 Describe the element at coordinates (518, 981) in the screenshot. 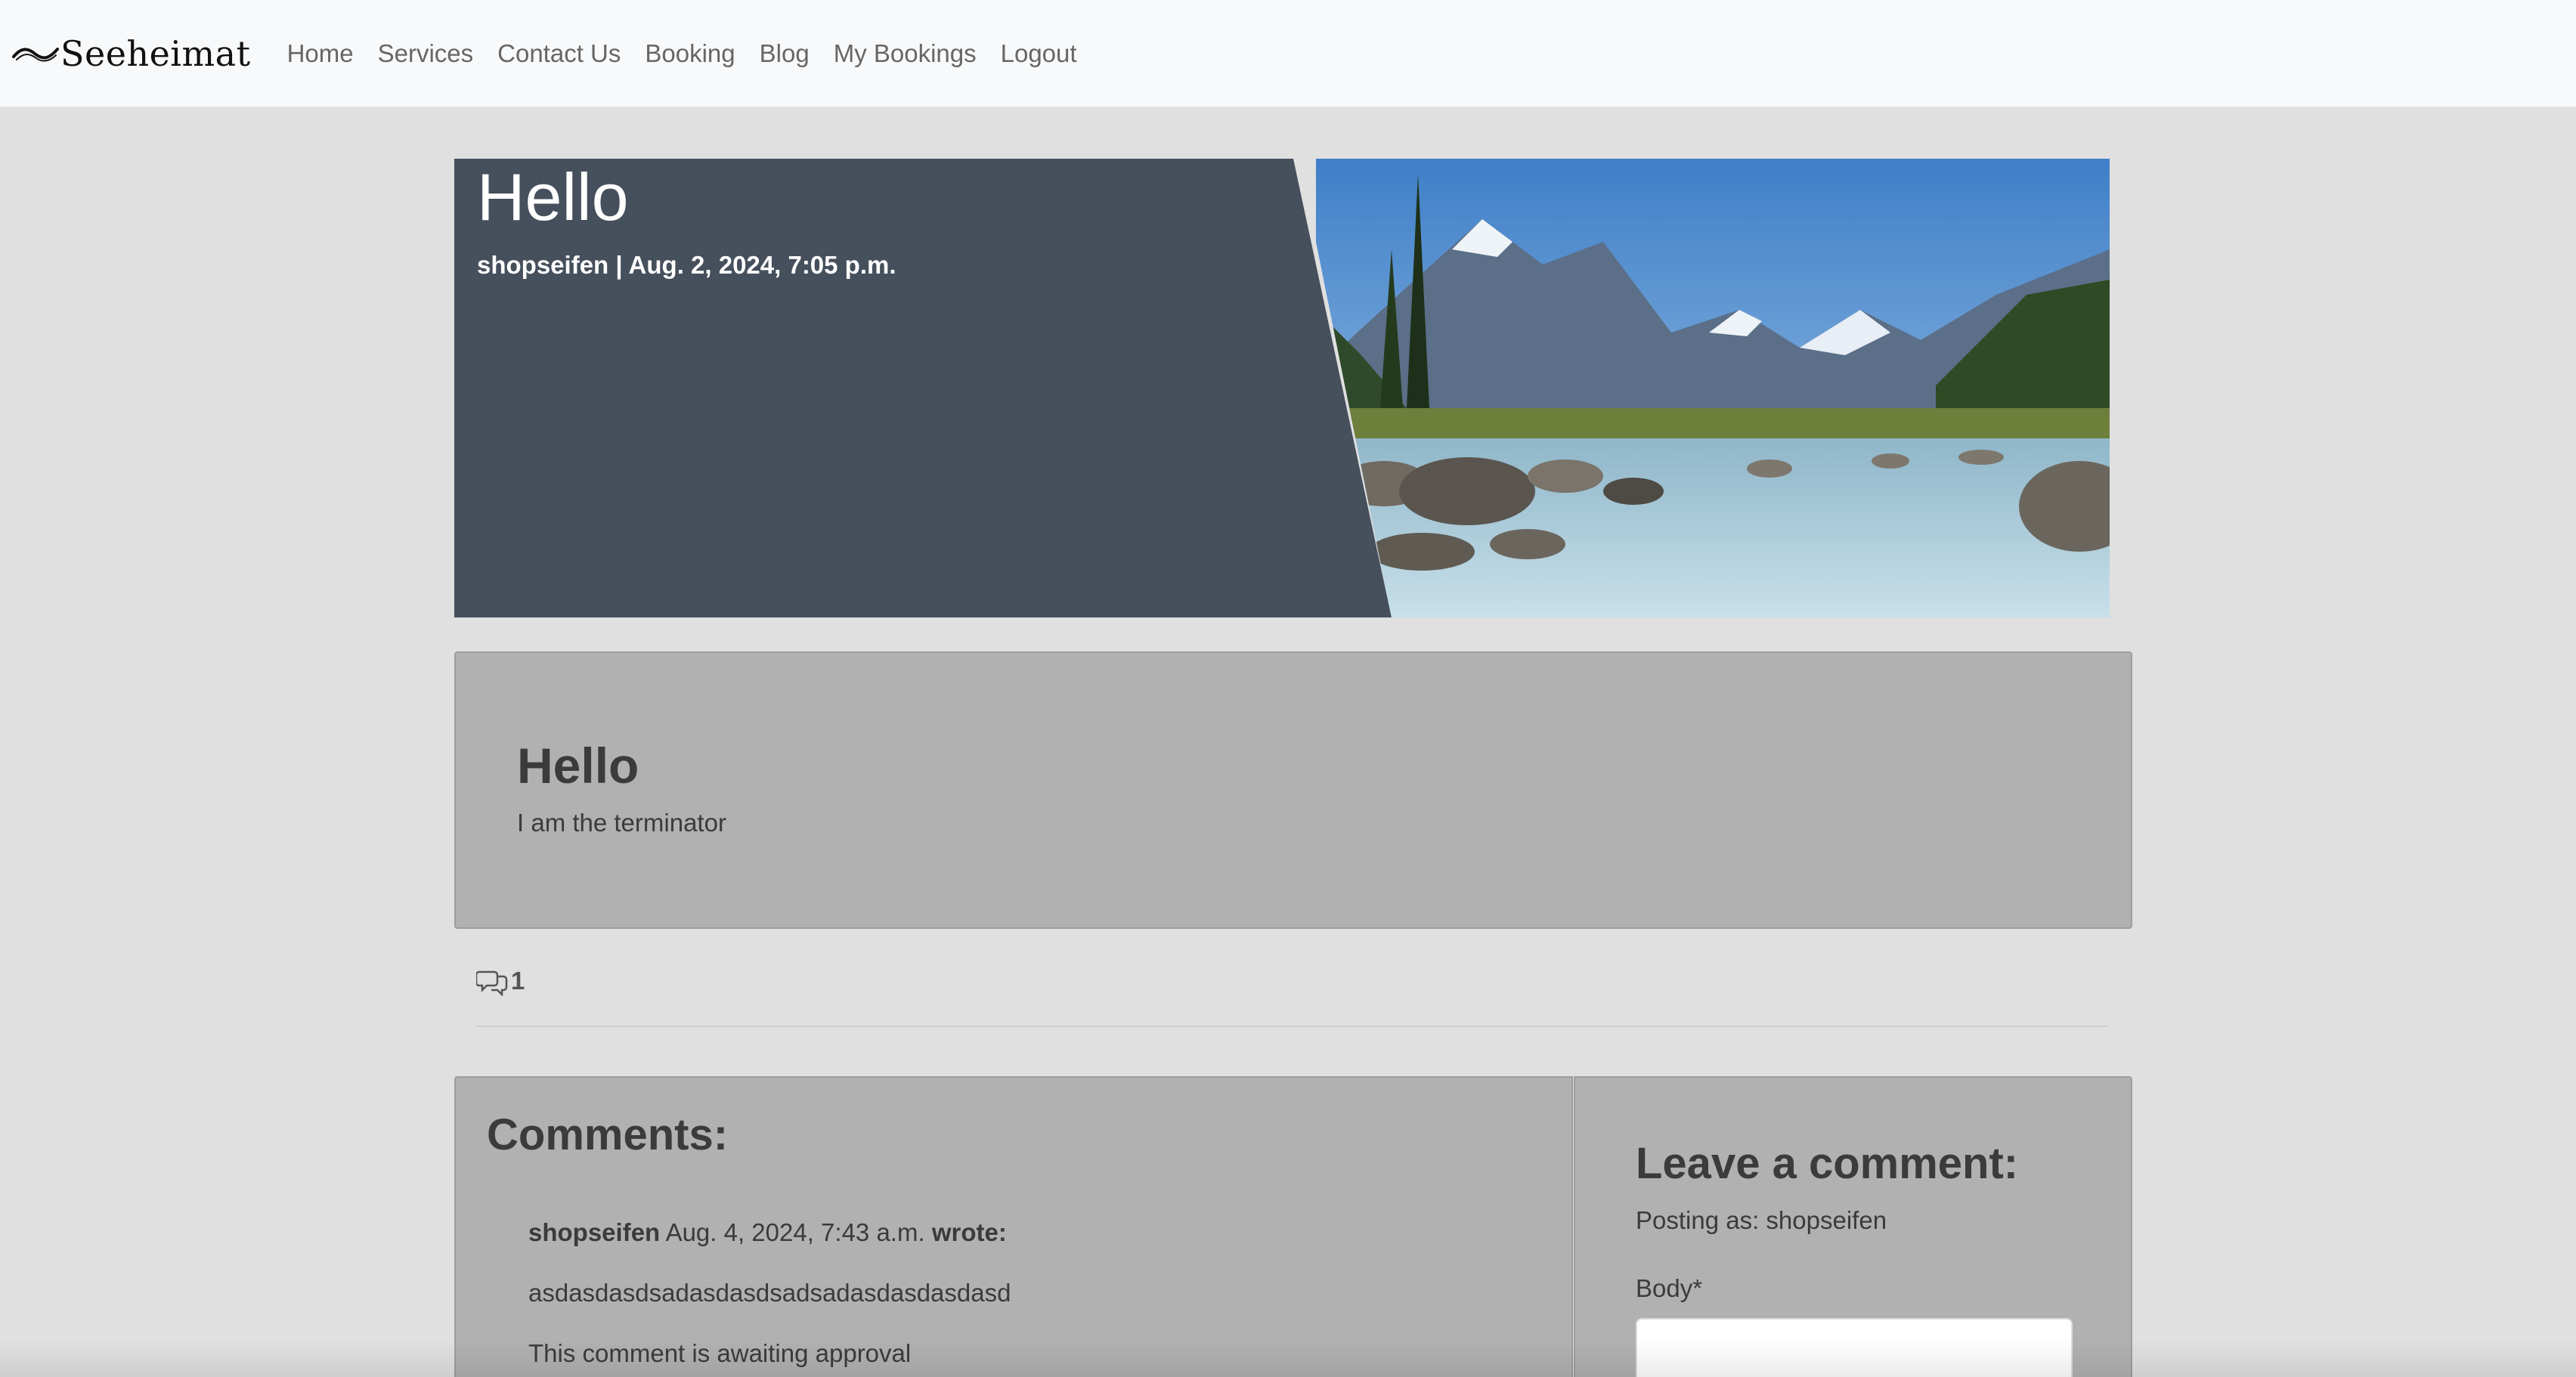

I see `comment-count-value: 1` at that location.